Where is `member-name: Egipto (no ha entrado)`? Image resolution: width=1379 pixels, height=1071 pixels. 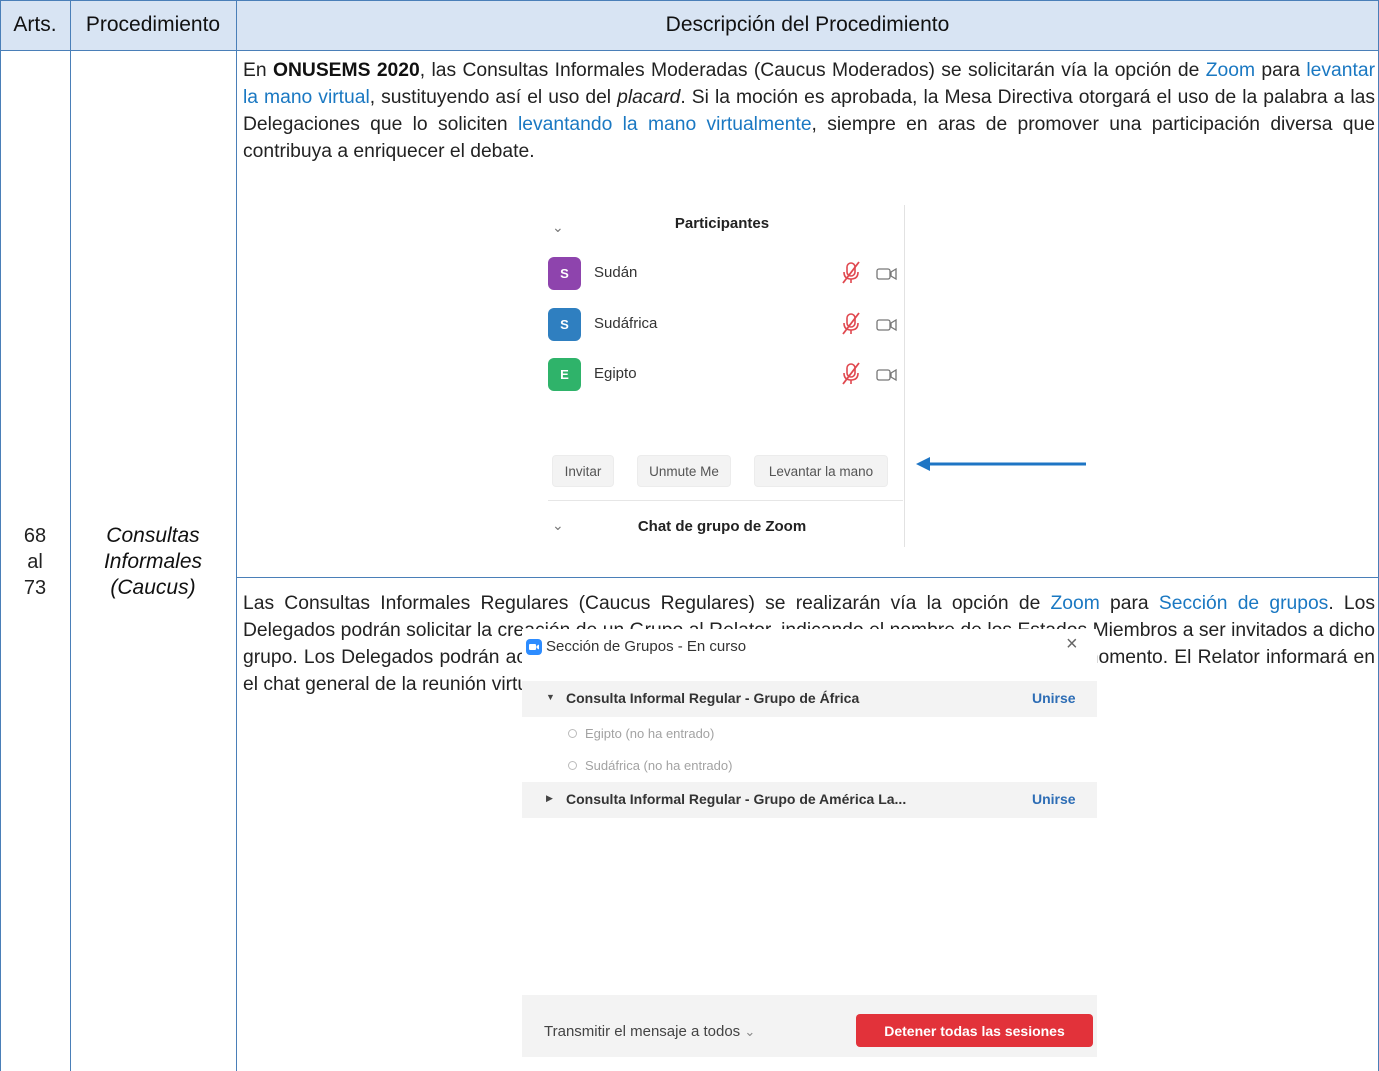
member-name: Egipto (no ha entrado) is located at coordinates (650, 733).